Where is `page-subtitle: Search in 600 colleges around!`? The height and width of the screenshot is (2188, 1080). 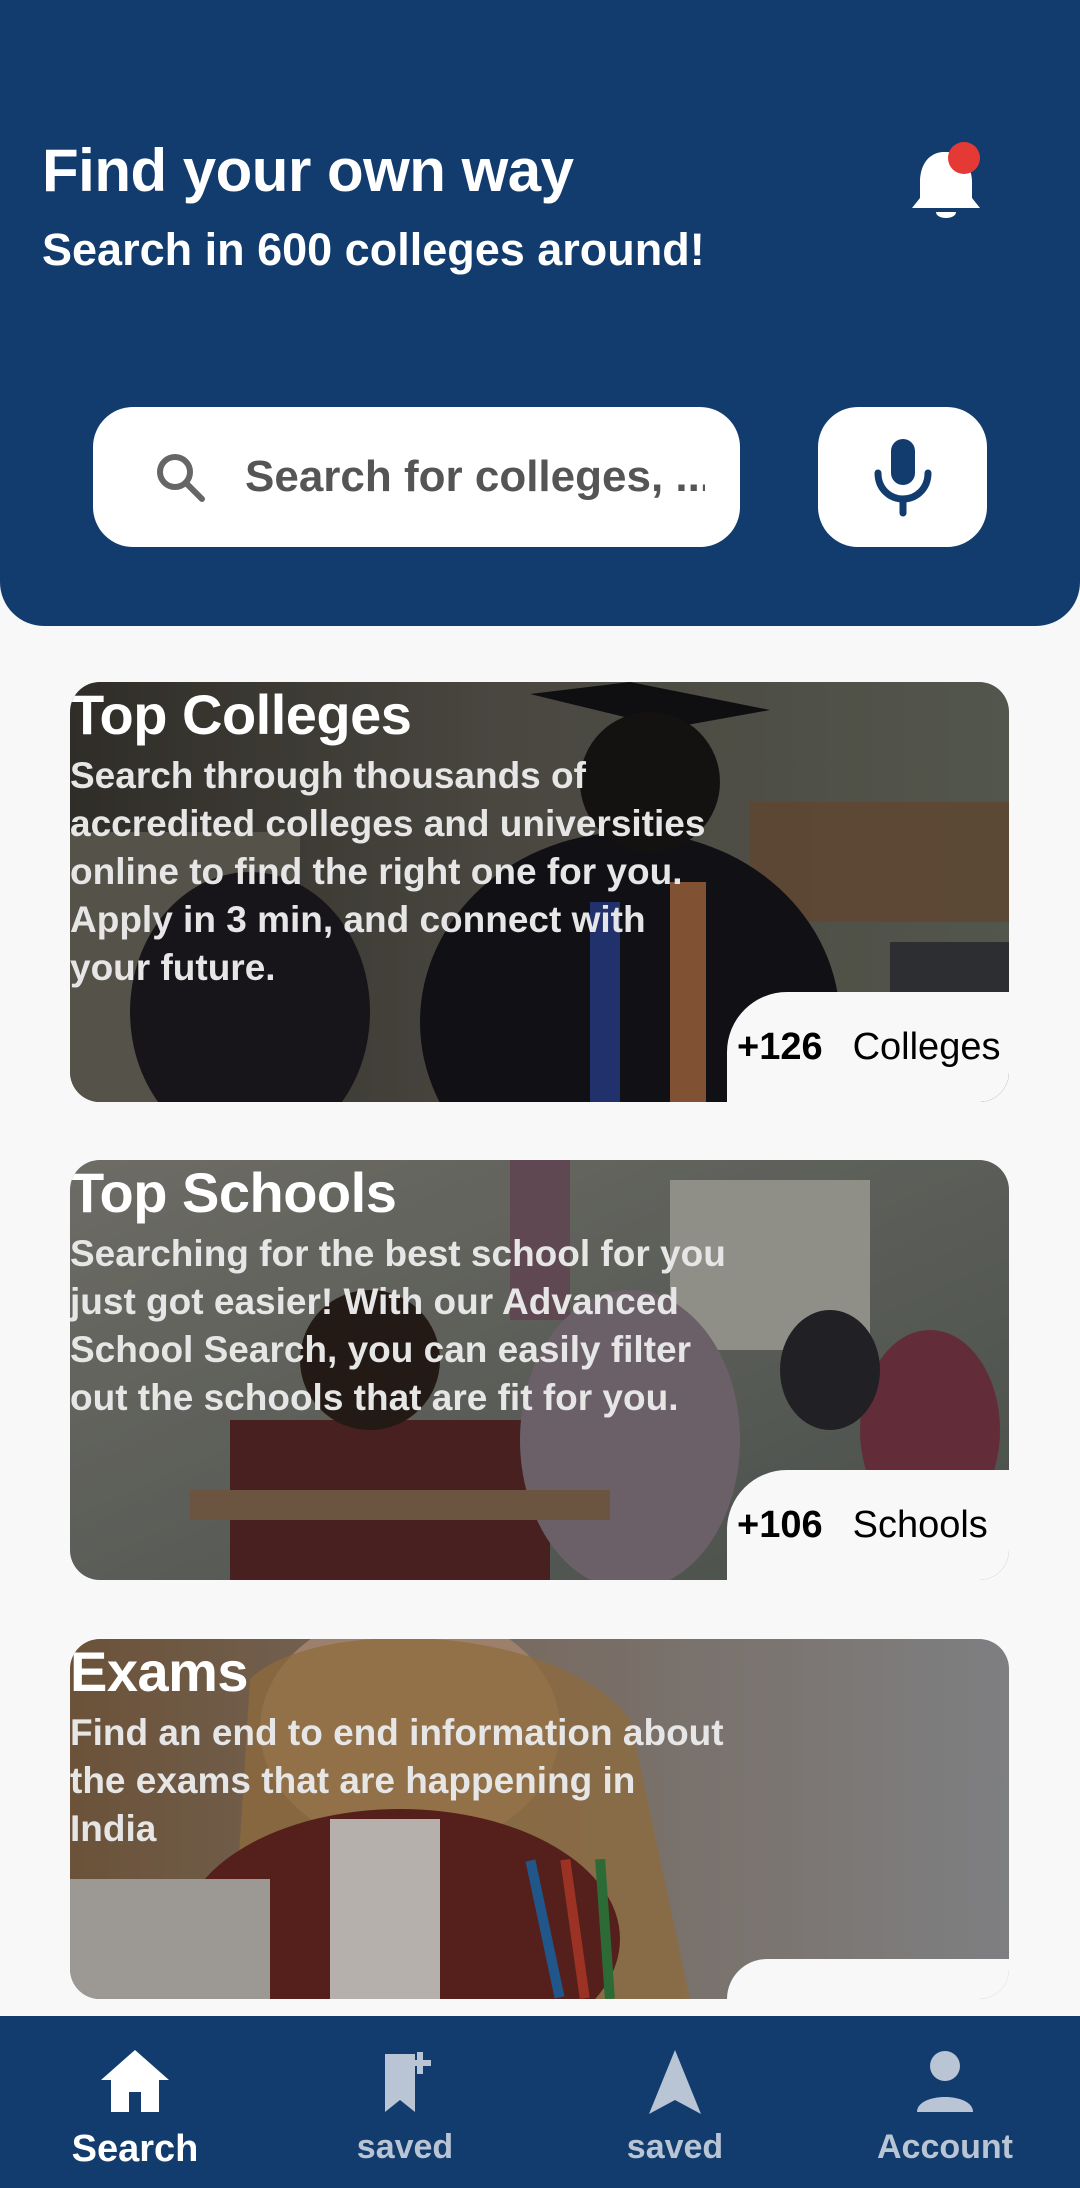
page-subtitle: Search in 600 colleges around! is located at coordinates (373, 249).